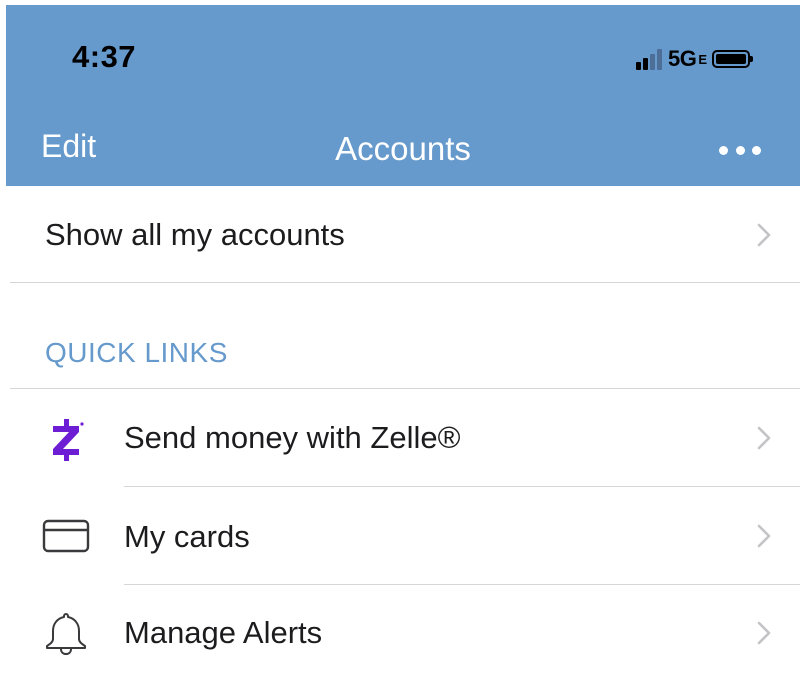 This screenshot has width=800, height=679. Describe the element at coordinates (66, 536) in the screenshot. I see `card-icon` at that location.